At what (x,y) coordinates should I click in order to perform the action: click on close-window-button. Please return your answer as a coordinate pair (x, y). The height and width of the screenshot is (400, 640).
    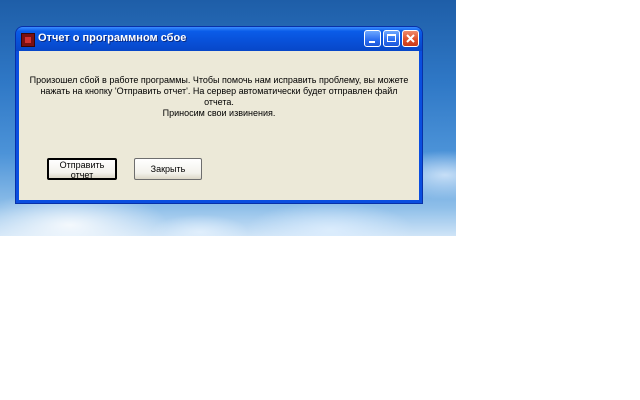
    Looking at the image, I should click on (410, 38).